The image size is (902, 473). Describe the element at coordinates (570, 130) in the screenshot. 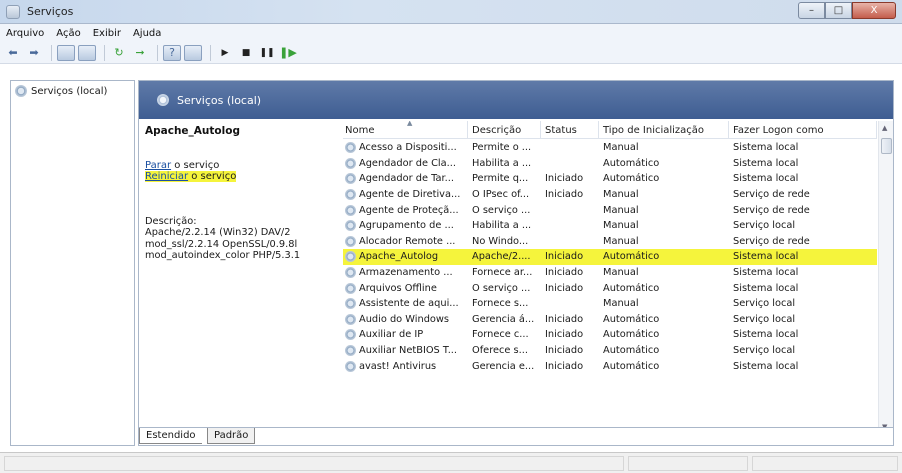

I see `column-header-status: Status` at that location.